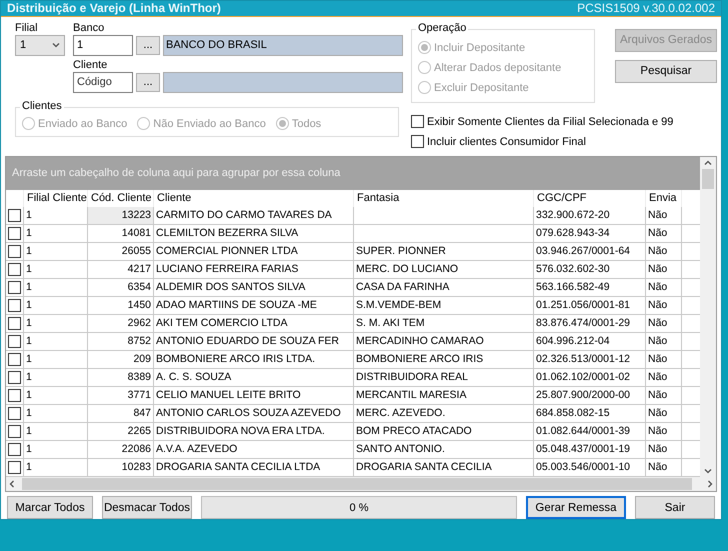 The width and height of the screenshot is (728, 551). What do you see at coordinates (444, 395) in the screenshot?
I see `table-cell: MERCANTIL MARESIA` at bounding box center [444, 395].